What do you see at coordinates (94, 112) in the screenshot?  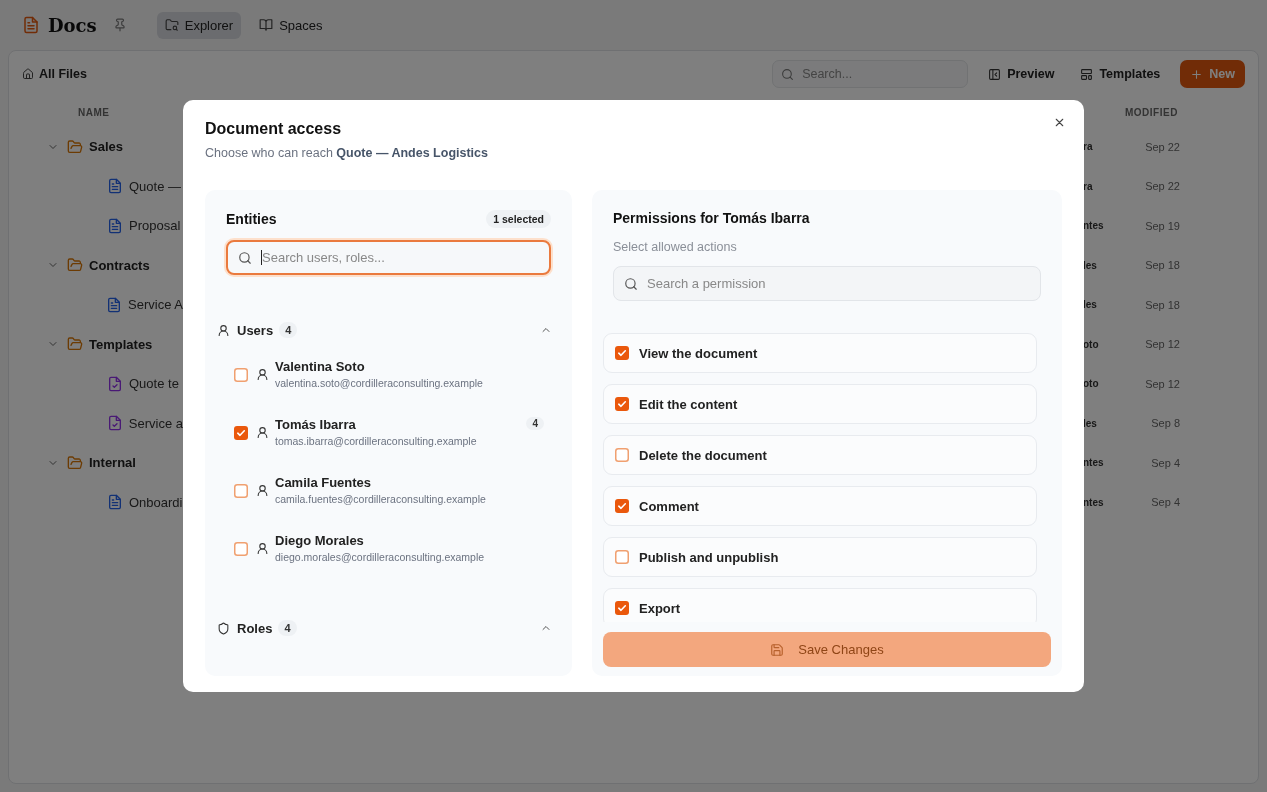 I see `column-header: NAME` at bounding box center [94, 112].